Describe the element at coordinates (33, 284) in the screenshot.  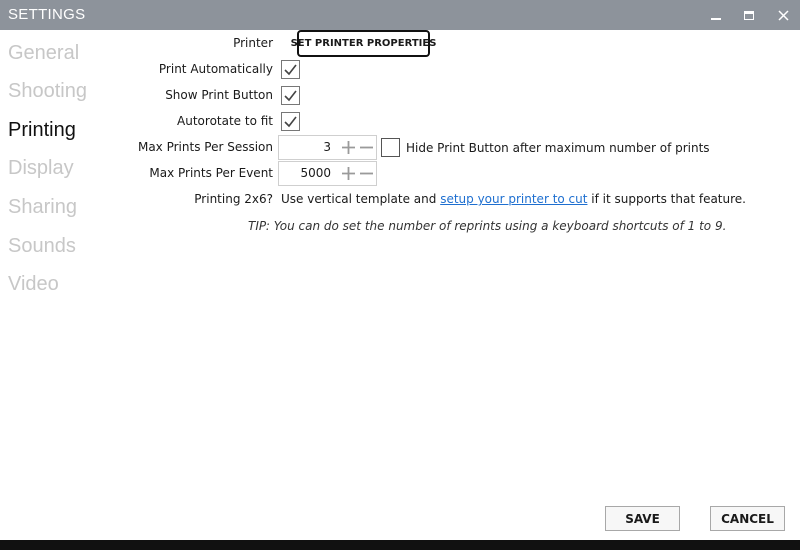
I see `sidebar-item-video: Video` at that location.